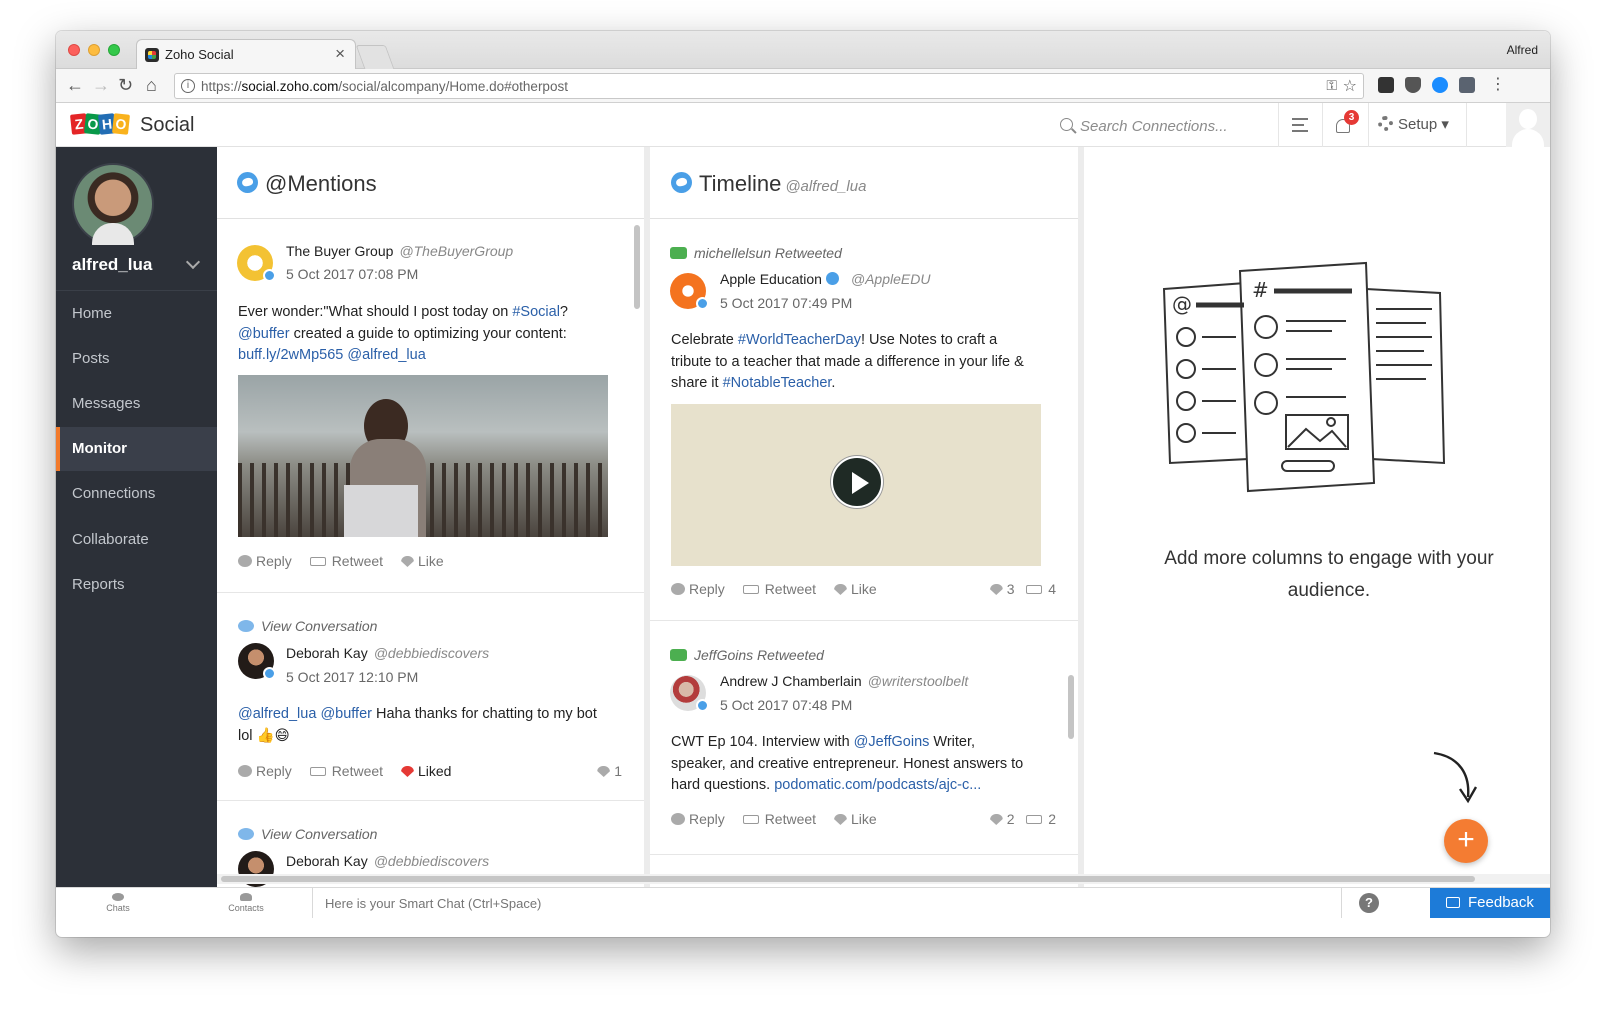 The image size is (1602, 1017). Describe the element at coordinates (1346, 123) in the screenshot. I see `notifications-button: 3` at that location.